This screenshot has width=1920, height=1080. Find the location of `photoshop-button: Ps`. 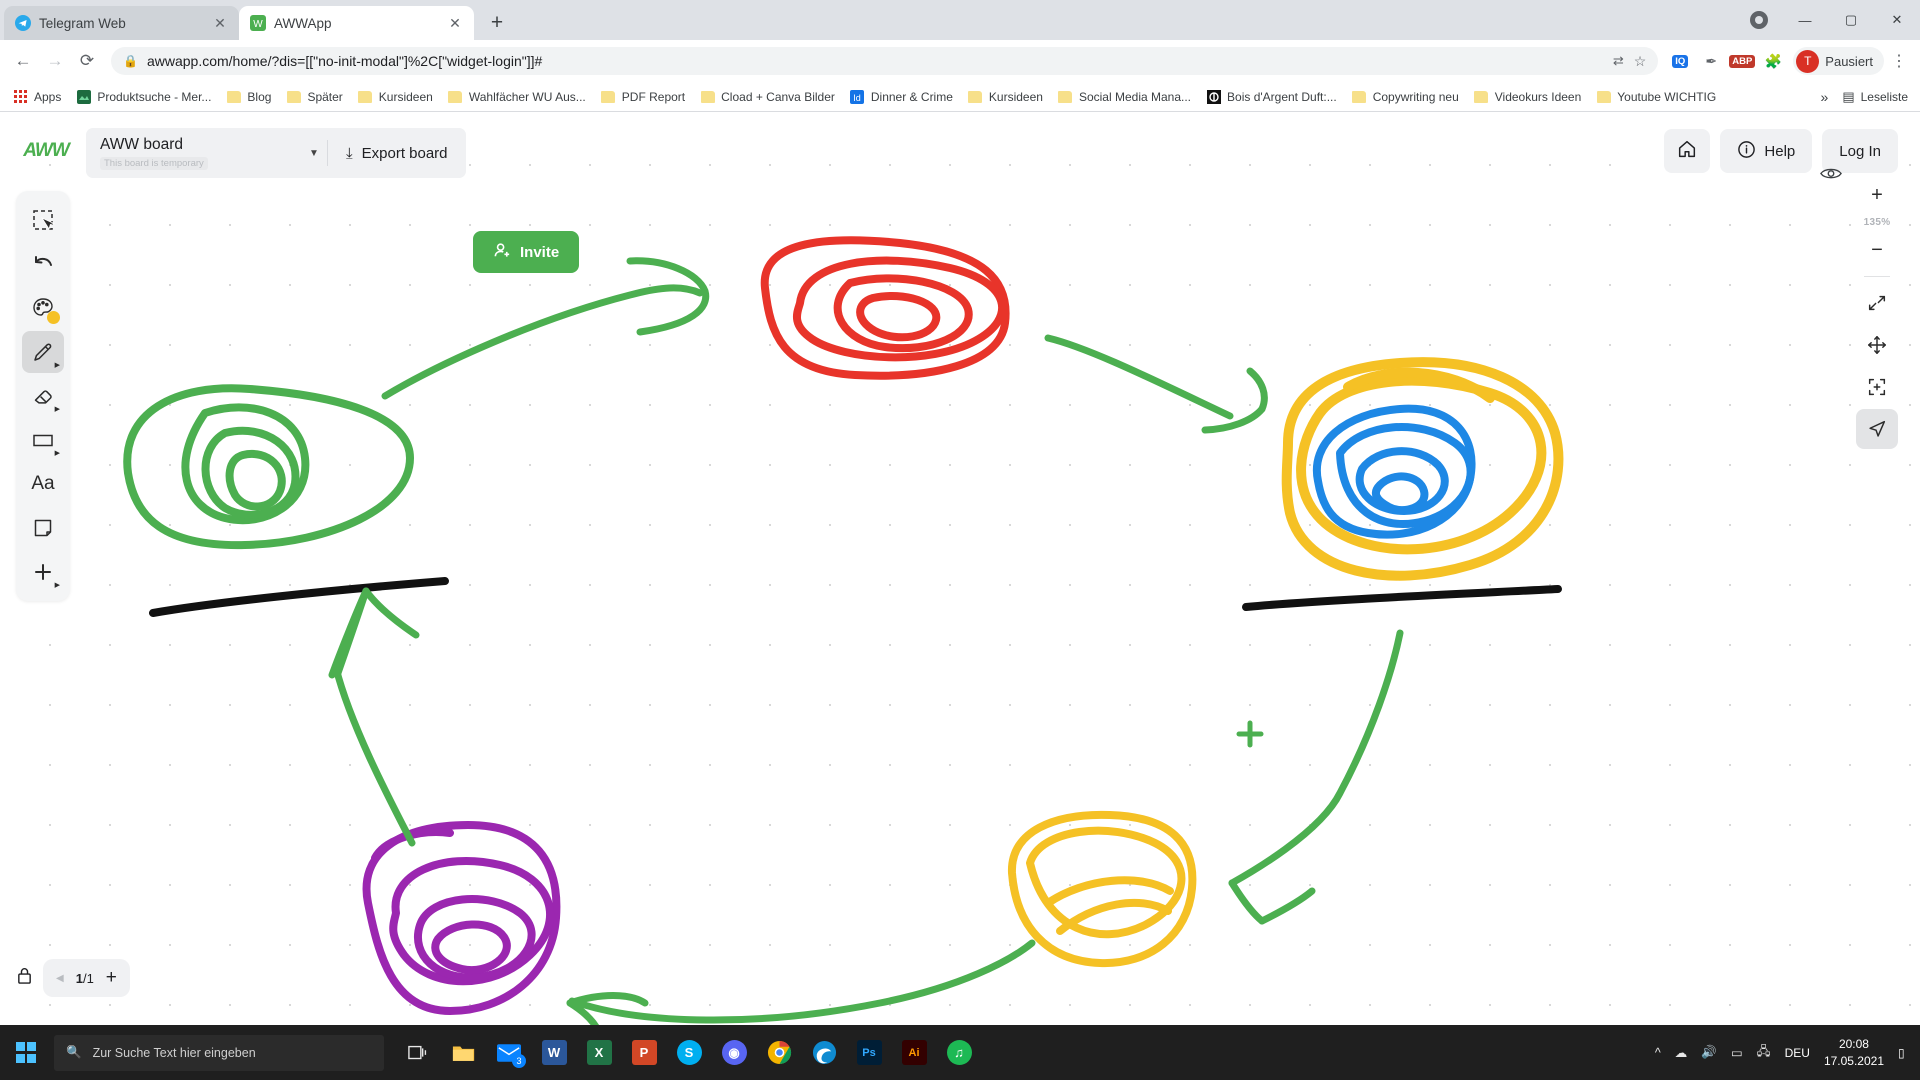

photoshop-button: Ps is located at coordinates (869, 1053).